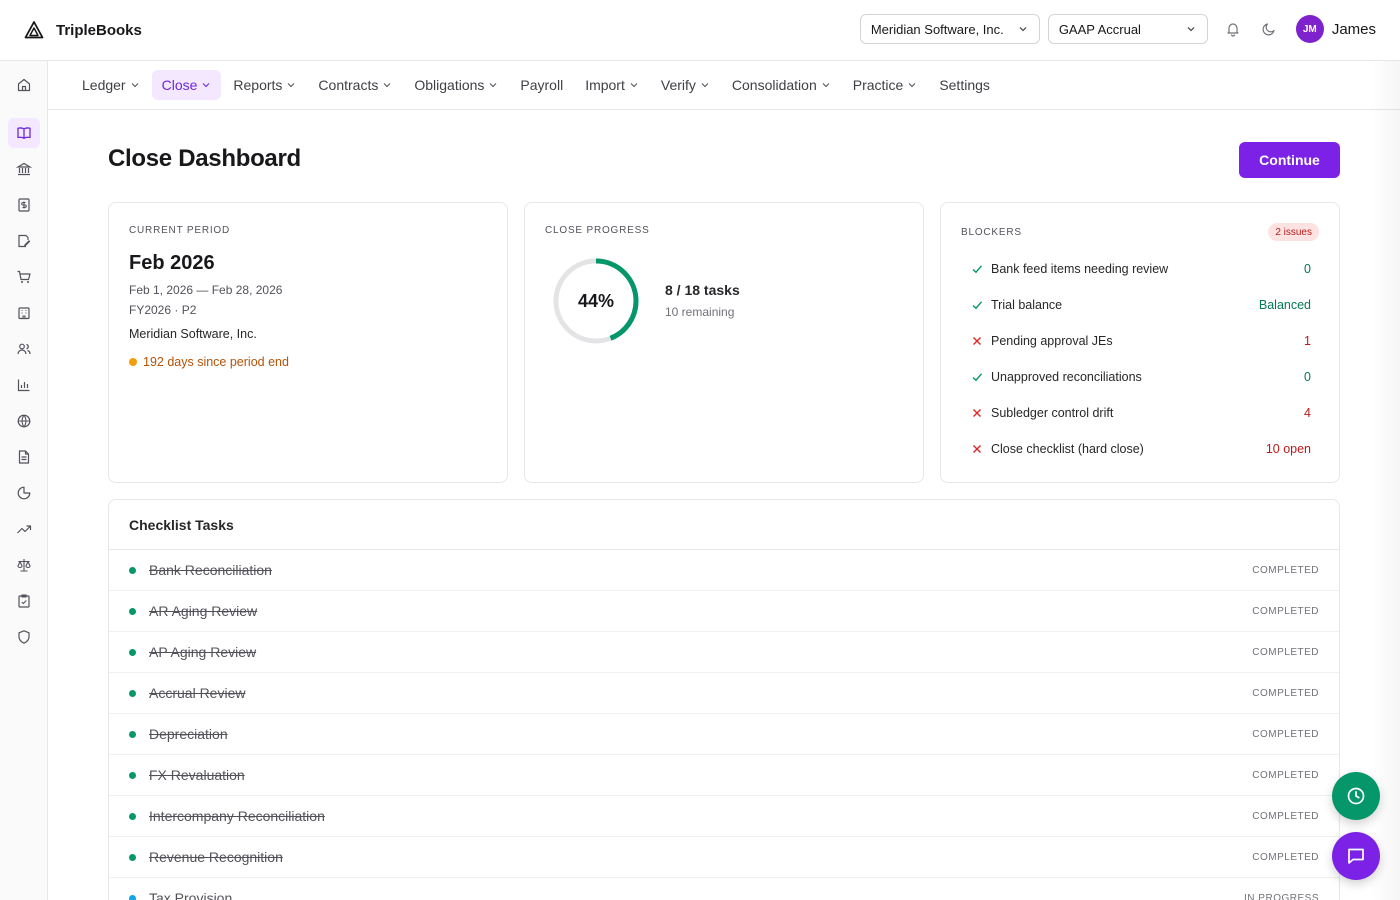  Describe the element at coordinates (1289, 160) in the screenshot. I see `continue-button: Continue` at that location.